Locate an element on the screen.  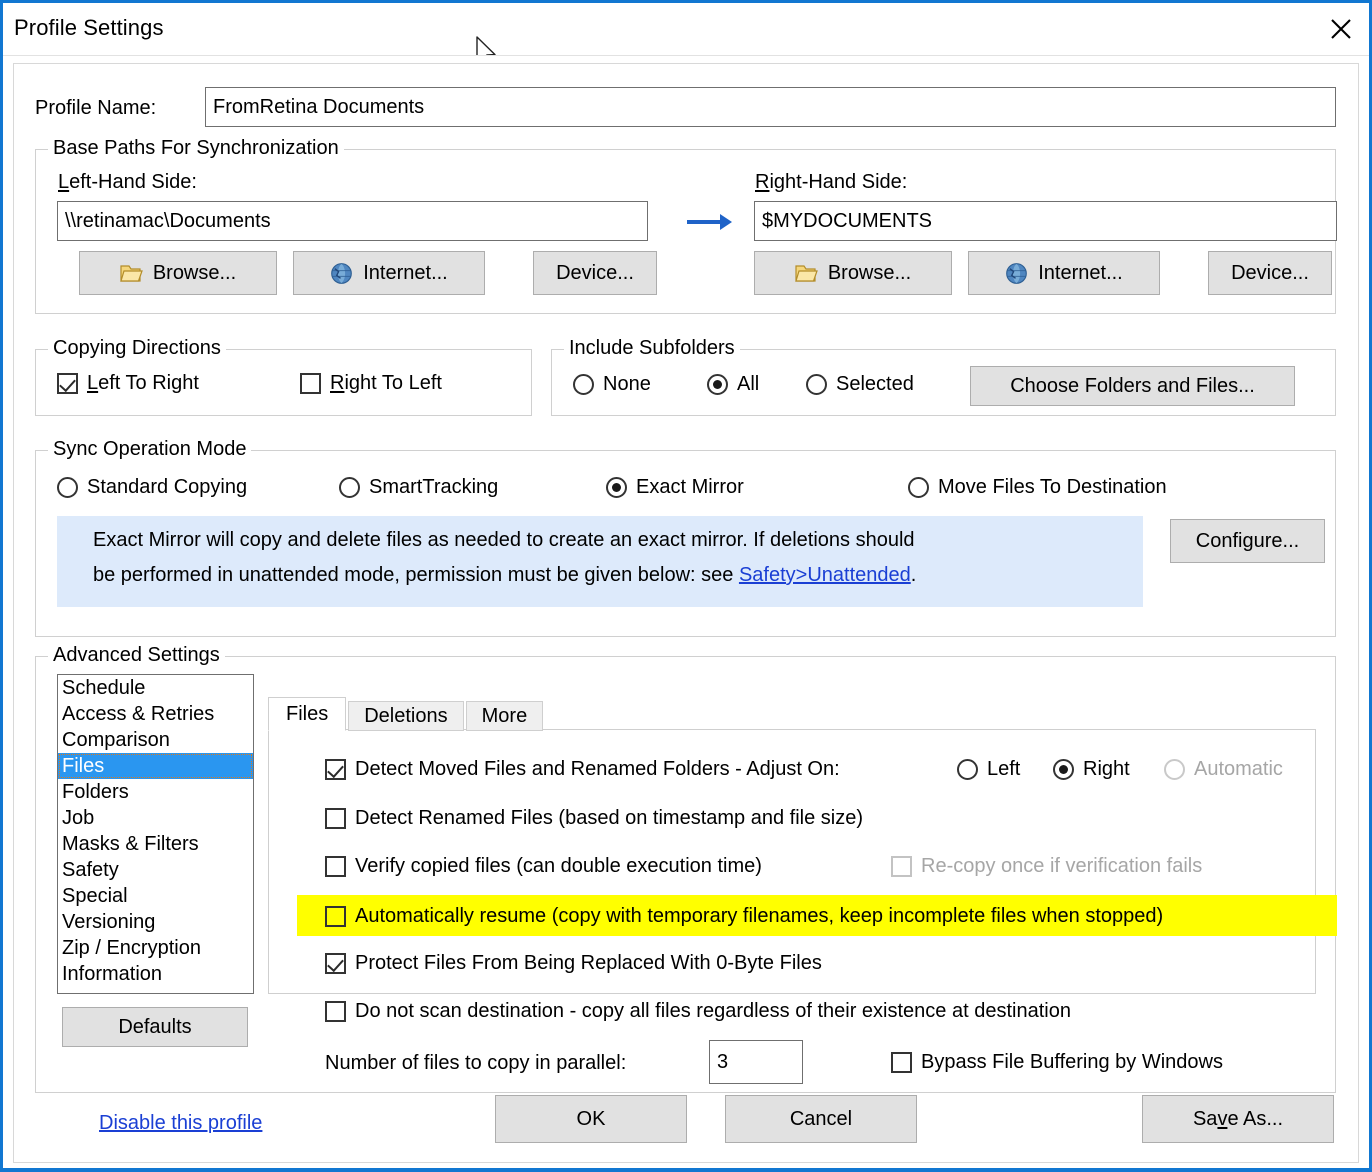
subfolders-all-radio is located at coordinates (717, 384).